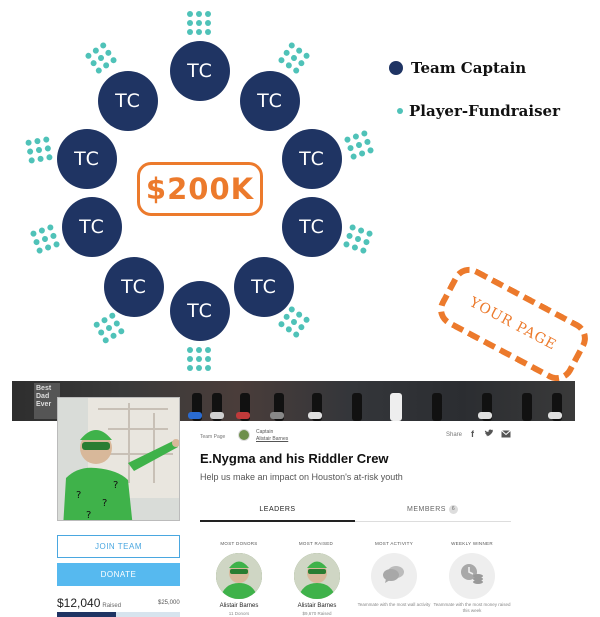  What do you see at coordinates (272, 439) in the screenshot?
I see `captain-name-link: Alistair Barnes` at bounding box center [272, 439].